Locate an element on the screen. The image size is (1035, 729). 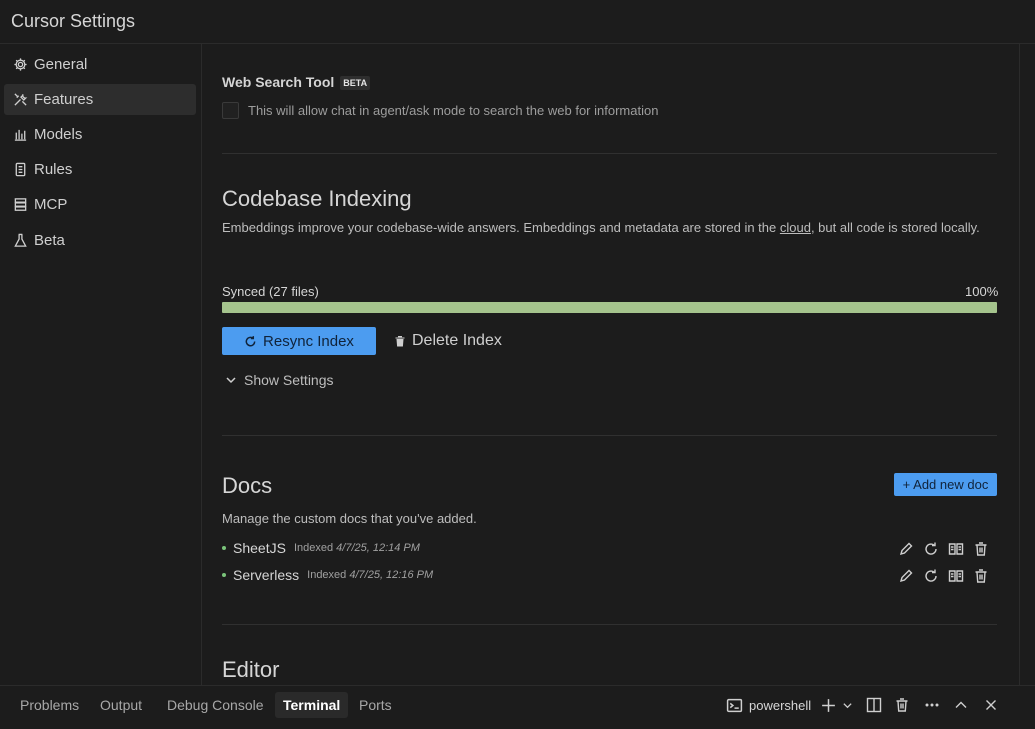
sidebar-item-label: Rules is located at coordinates (53, 169).